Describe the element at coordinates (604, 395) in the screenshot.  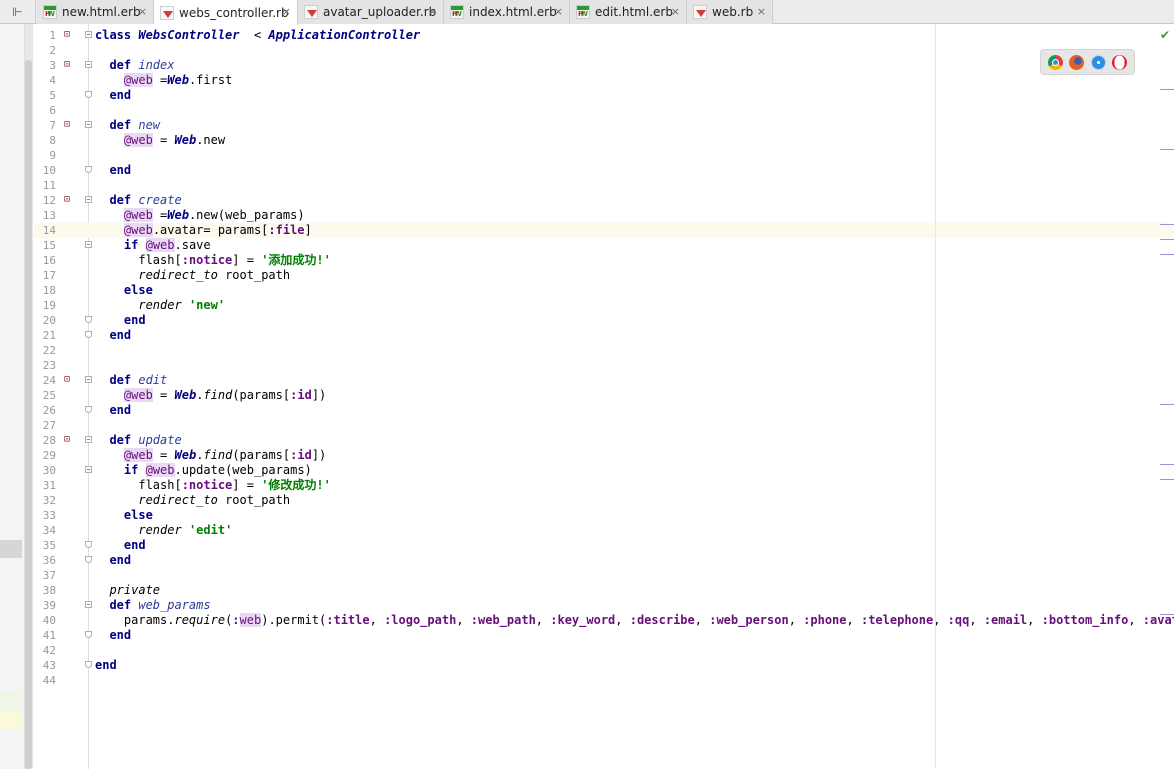
I see `code-line: 25 @web = Web.find(params[:id])` at that location.